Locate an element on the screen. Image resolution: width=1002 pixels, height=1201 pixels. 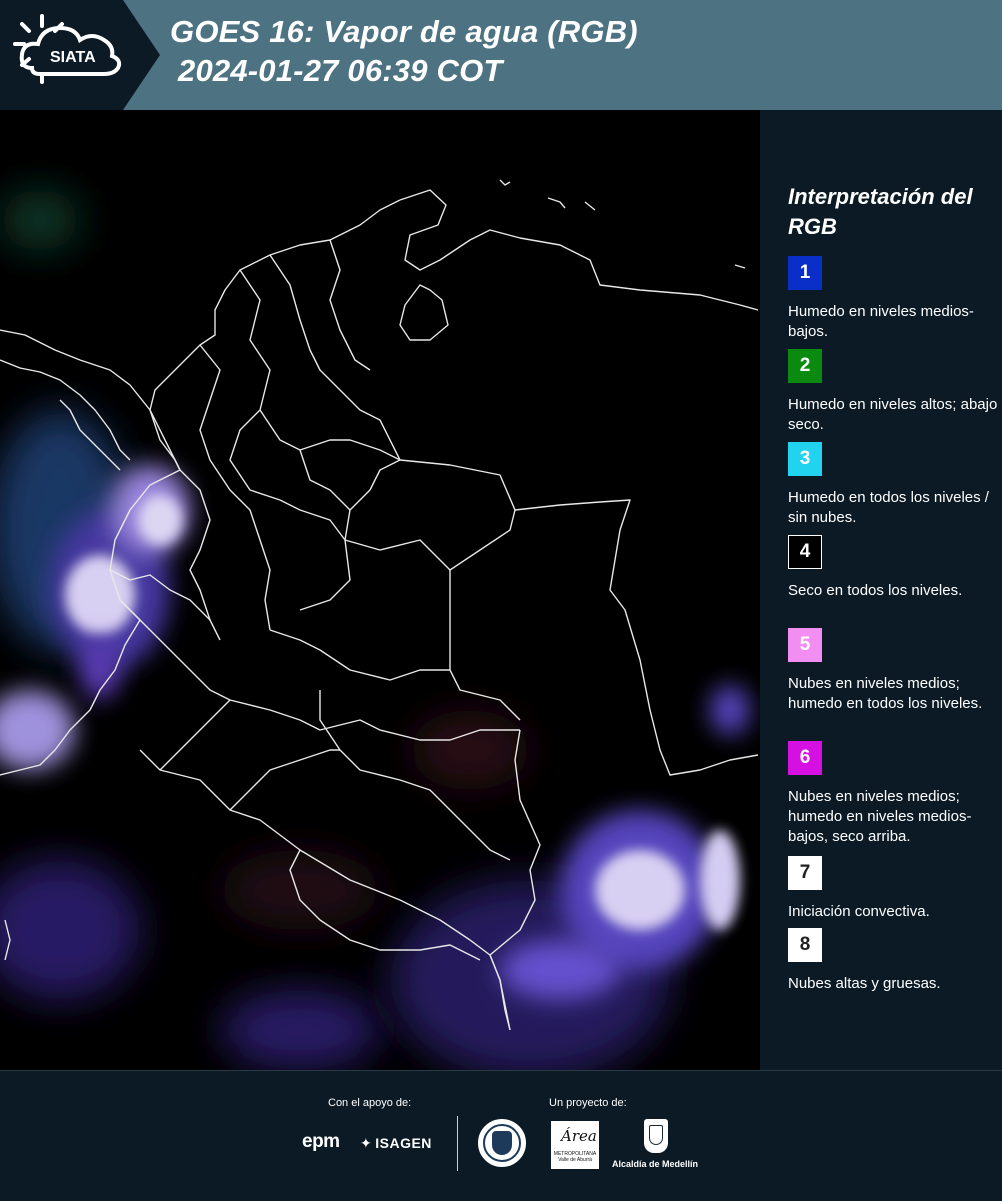
isagen-logo: ✦ ISAGEN is located at coordinates (396, 1143).